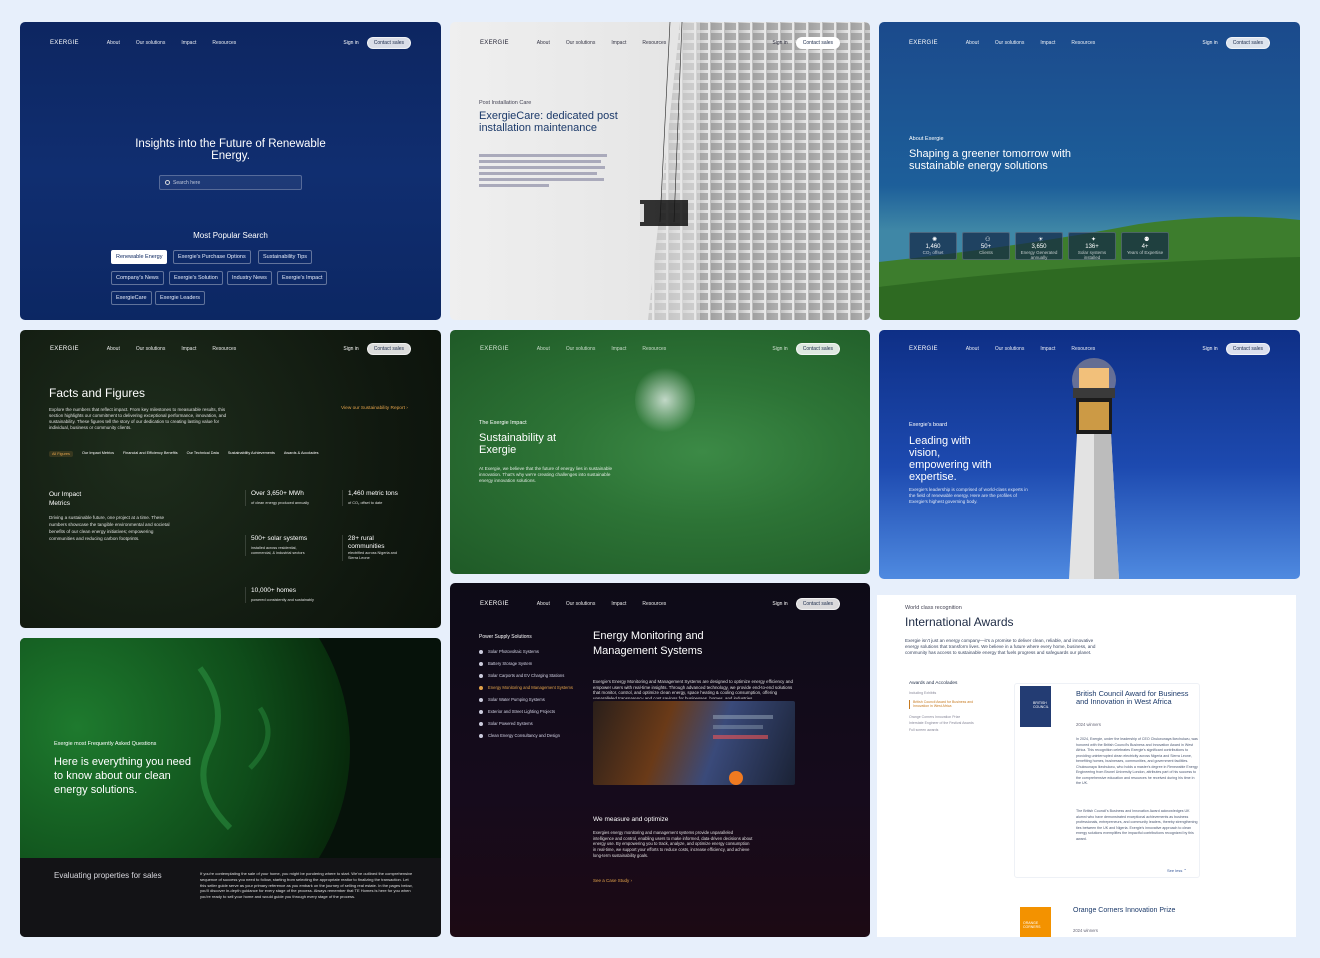 This screenshot has width=1320, height=958. I want to click on building-facade-image, so click(755, 171).